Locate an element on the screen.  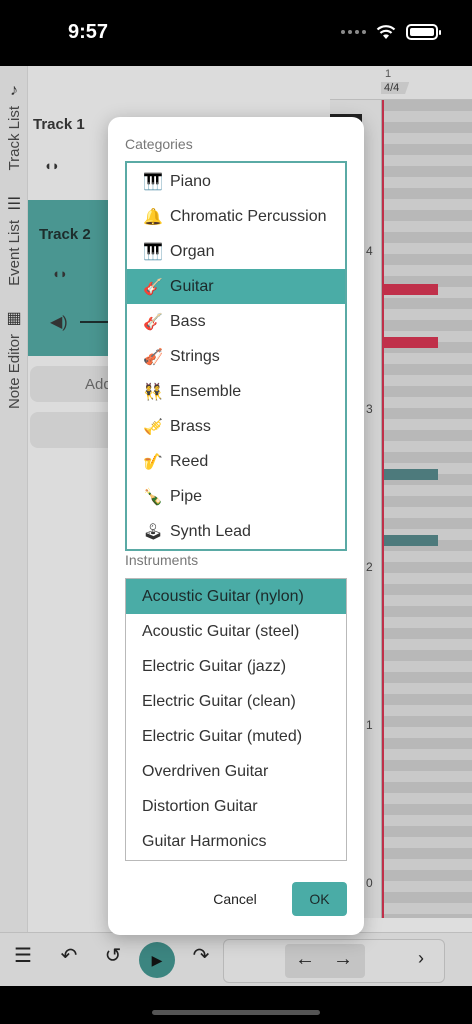
instrument-label: Acoustic Guitar (steel) is located at coordinates (221, 631).